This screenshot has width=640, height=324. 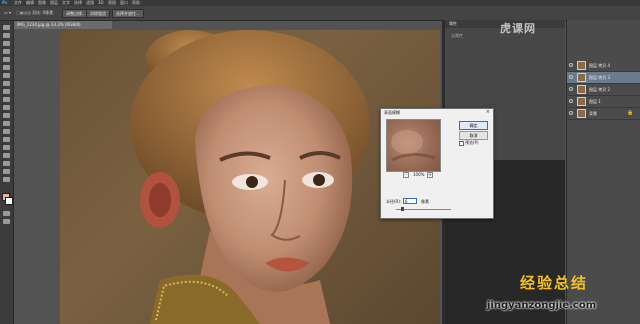 I want to click on radius-slider-thumb, so click(x=402, y=209).